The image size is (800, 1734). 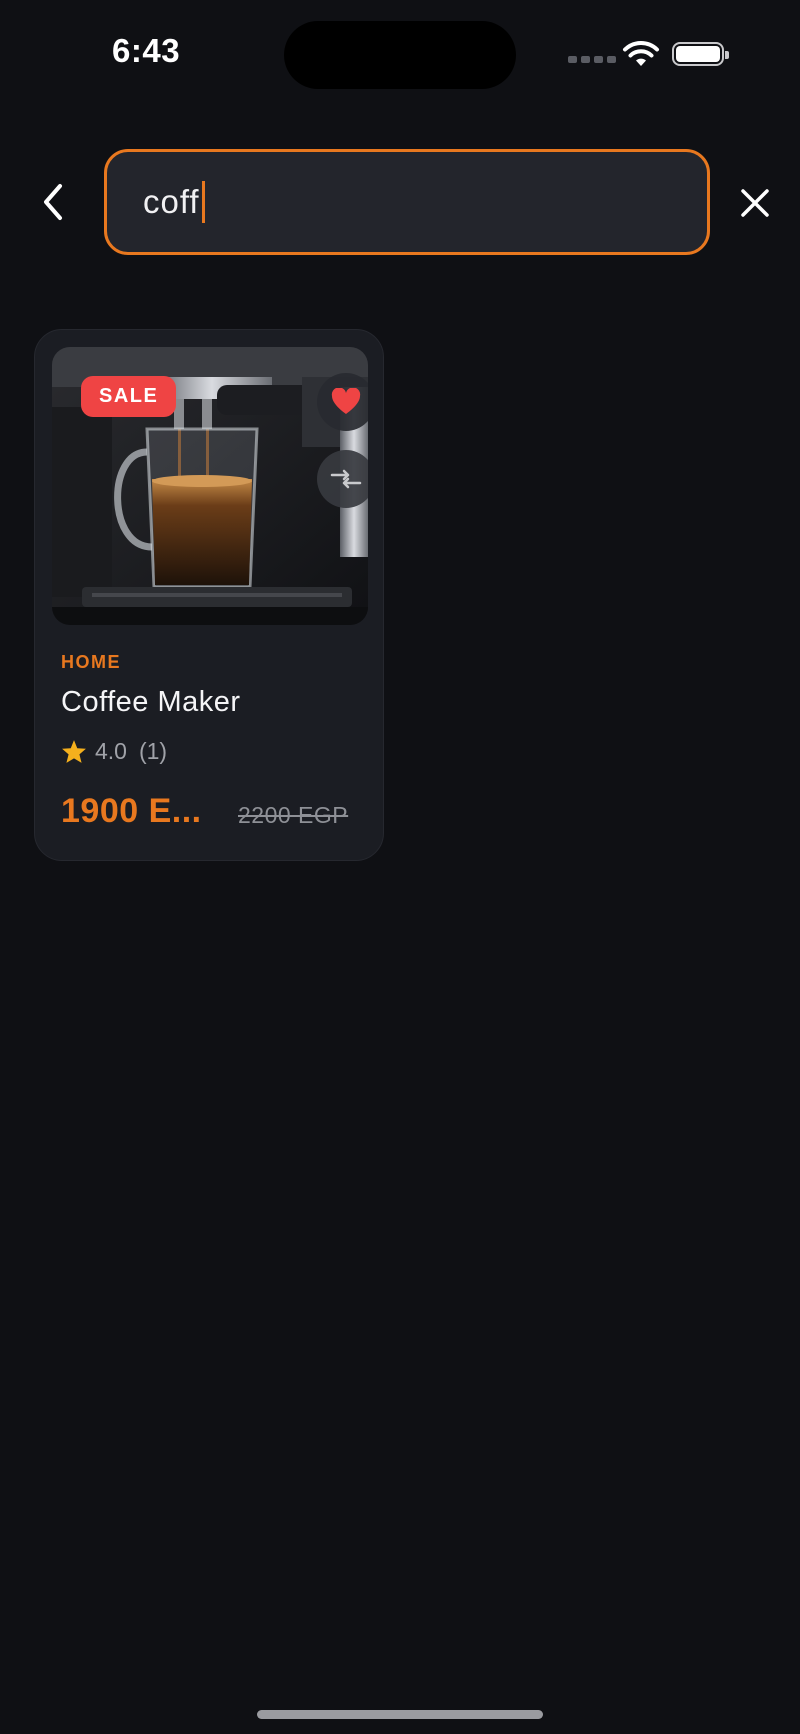 I want to click on home-indicator, so click(x=400, y=1714).